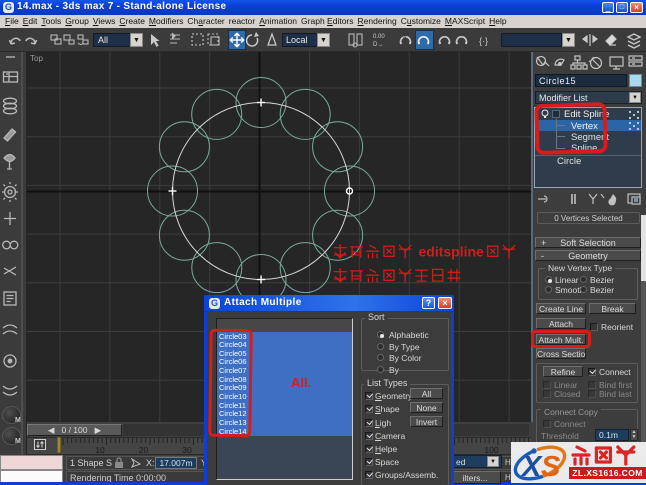 This screenshot has height=485, width=646. Describe the element at coordinates (187, 450) in the screenshot. I see `svg-text: 30` at that location.